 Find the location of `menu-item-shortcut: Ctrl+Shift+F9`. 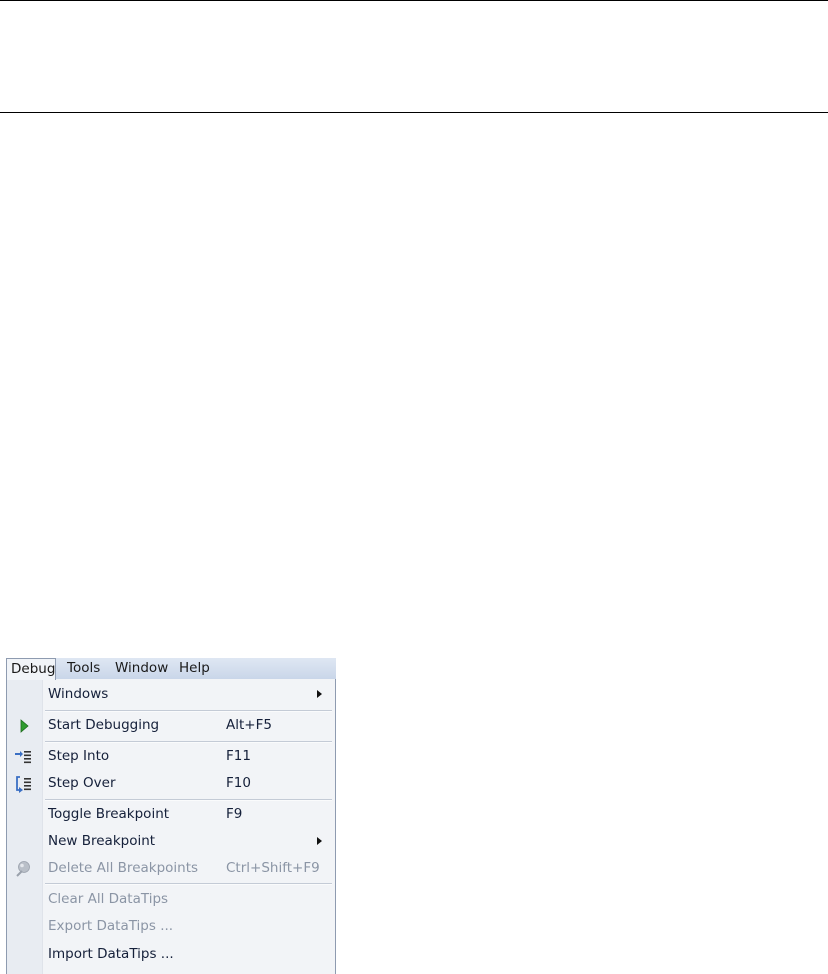

menu-item-shortcut: Ctrl+Shift+F9 is located at coordinates (273, 868).